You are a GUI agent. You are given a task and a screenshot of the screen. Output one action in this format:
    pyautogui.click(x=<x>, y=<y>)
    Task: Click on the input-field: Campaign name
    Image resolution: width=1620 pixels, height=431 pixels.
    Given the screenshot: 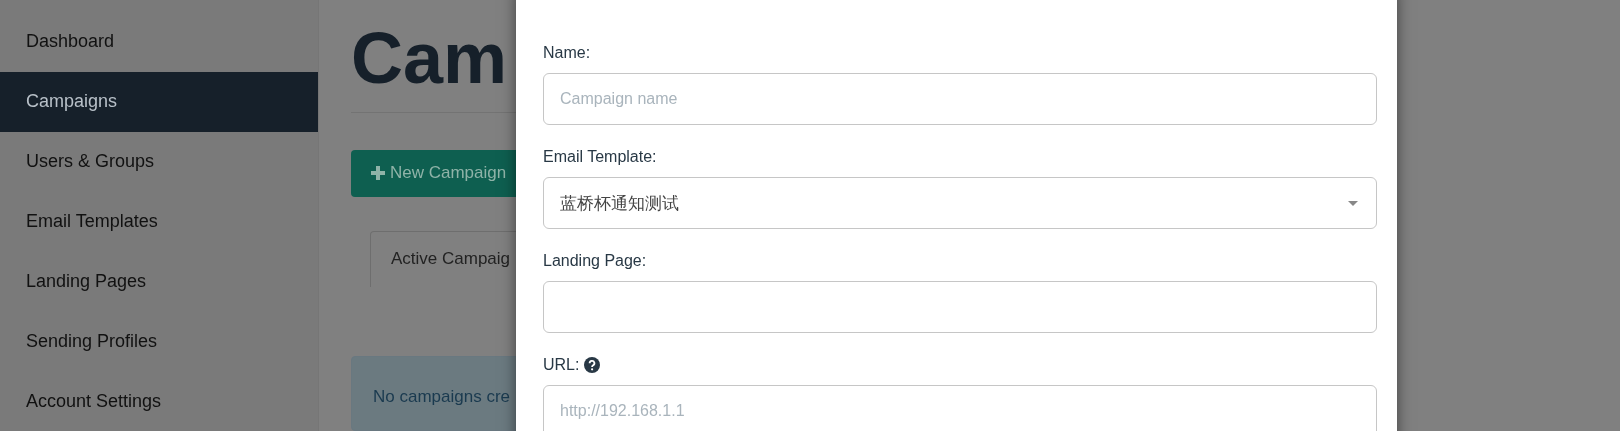 What is the action you would take?
    pyautogui.click(x=960, y=99)
    